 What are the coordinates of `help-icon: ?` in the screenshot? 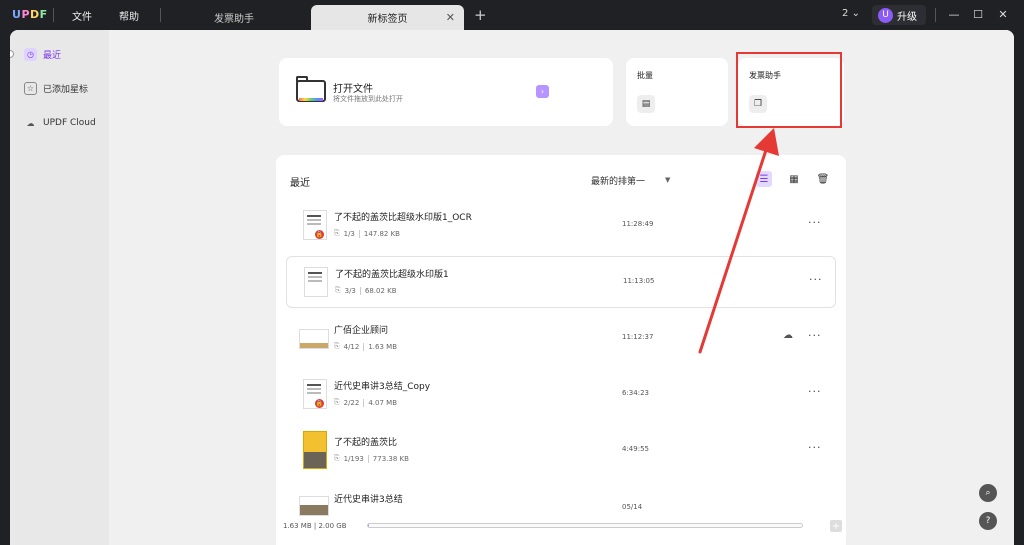 It's located at (988, 521).